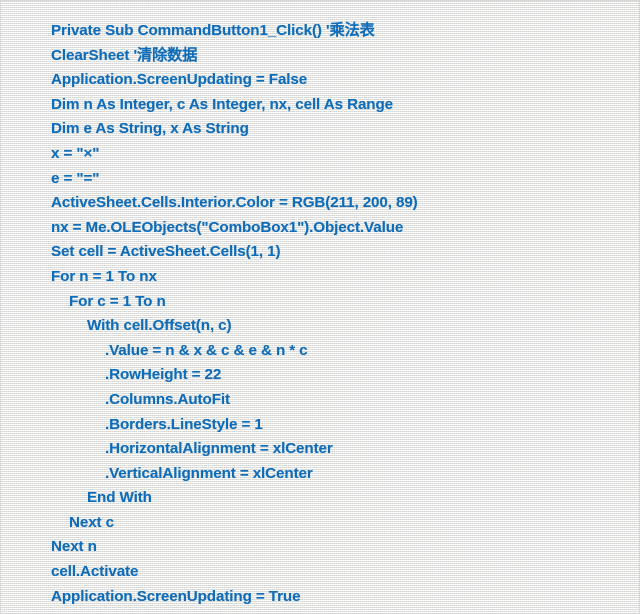 This screenshot has width=640, height=614. Describe the element at coordinates (150, 129) in the screenshot. I see `code-line: Dim e As String, x As String` at that location.